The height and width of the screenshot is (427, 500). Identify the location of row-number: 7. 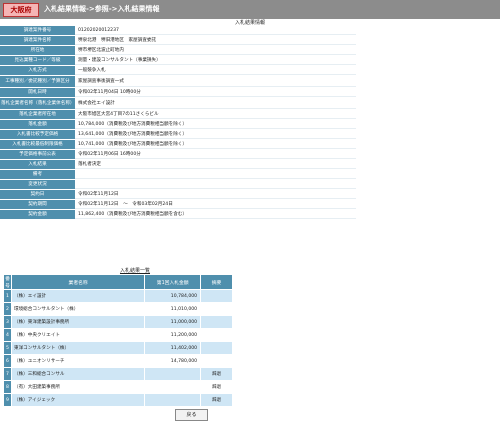
(7, 374).